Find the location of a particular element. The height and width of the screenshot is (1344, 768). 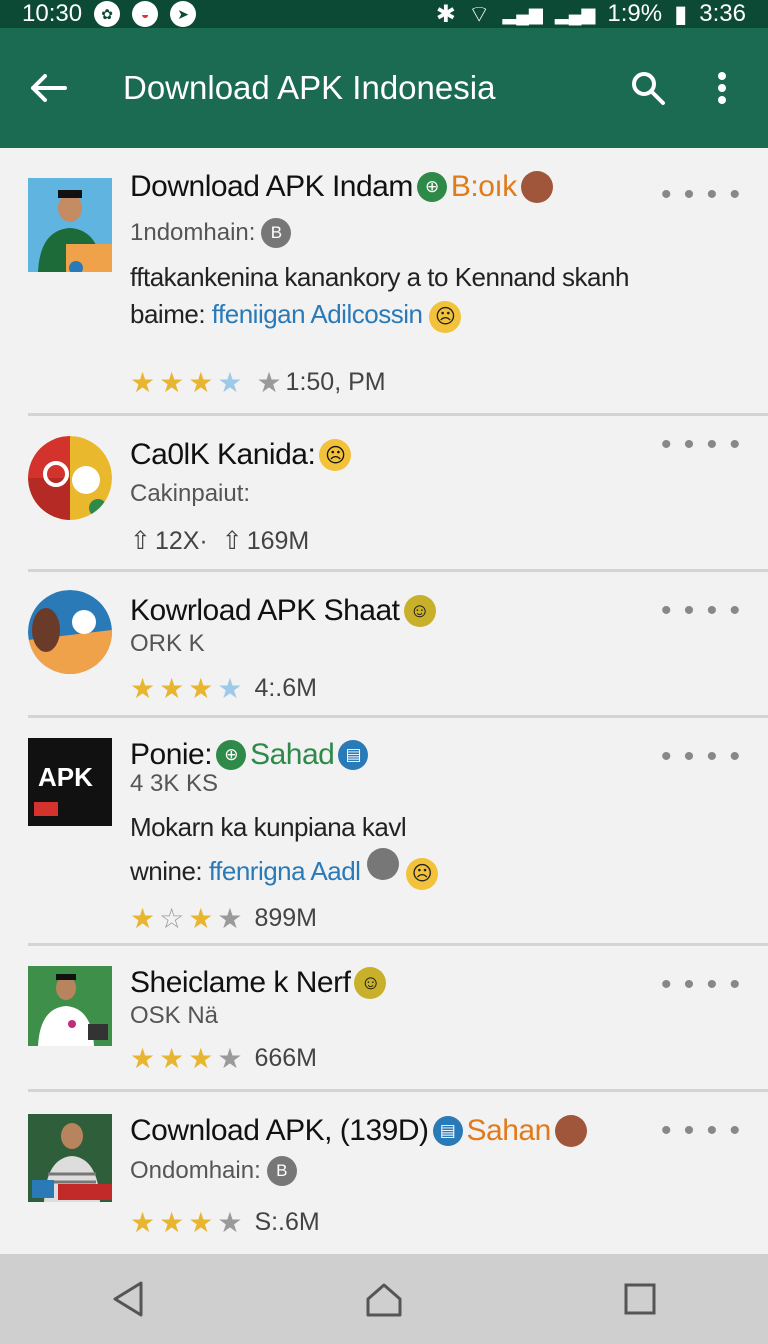

nav-home-button is located at coordinates (384, 1299).